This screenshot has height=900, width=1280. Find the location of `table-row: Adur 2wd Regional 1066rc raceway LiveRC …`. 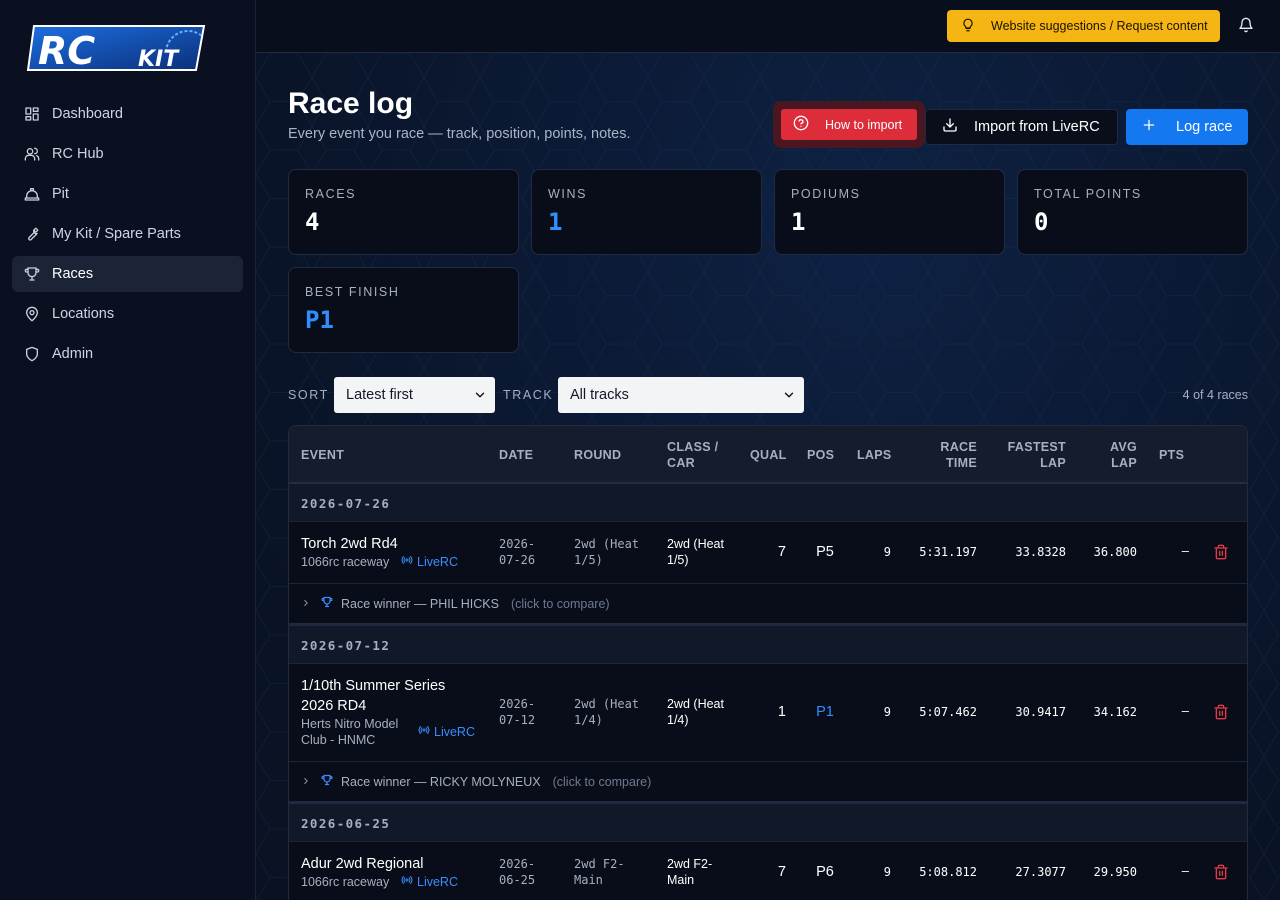

table-row: Adur 2wd Regional 1066rc raceway LiveRC … is located at coordinates (768, 871).